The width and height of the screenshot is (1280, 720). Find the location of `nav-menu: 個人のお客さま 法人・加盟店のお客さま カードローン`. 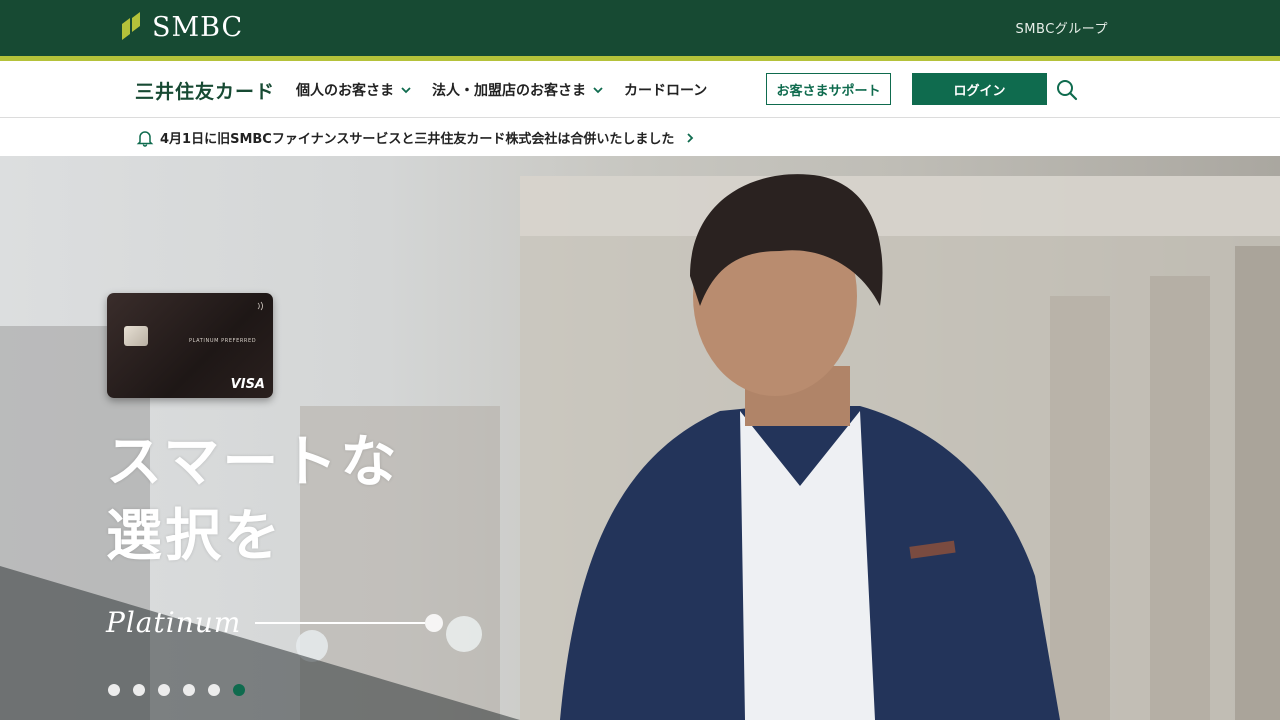

nav-menu: 個人のお客さま 法人・加盟店のお客さま カードローン is located at coordinates (501, 90).